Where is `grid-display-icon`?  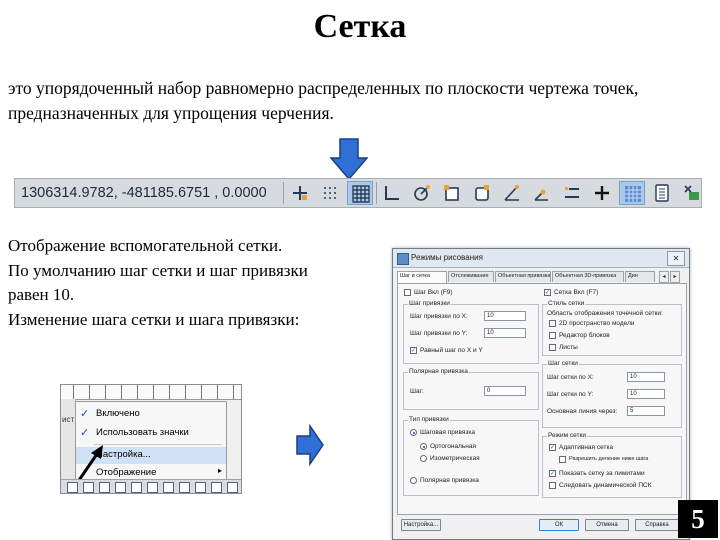 grid-display-icon is located at coordinates (360, 193).